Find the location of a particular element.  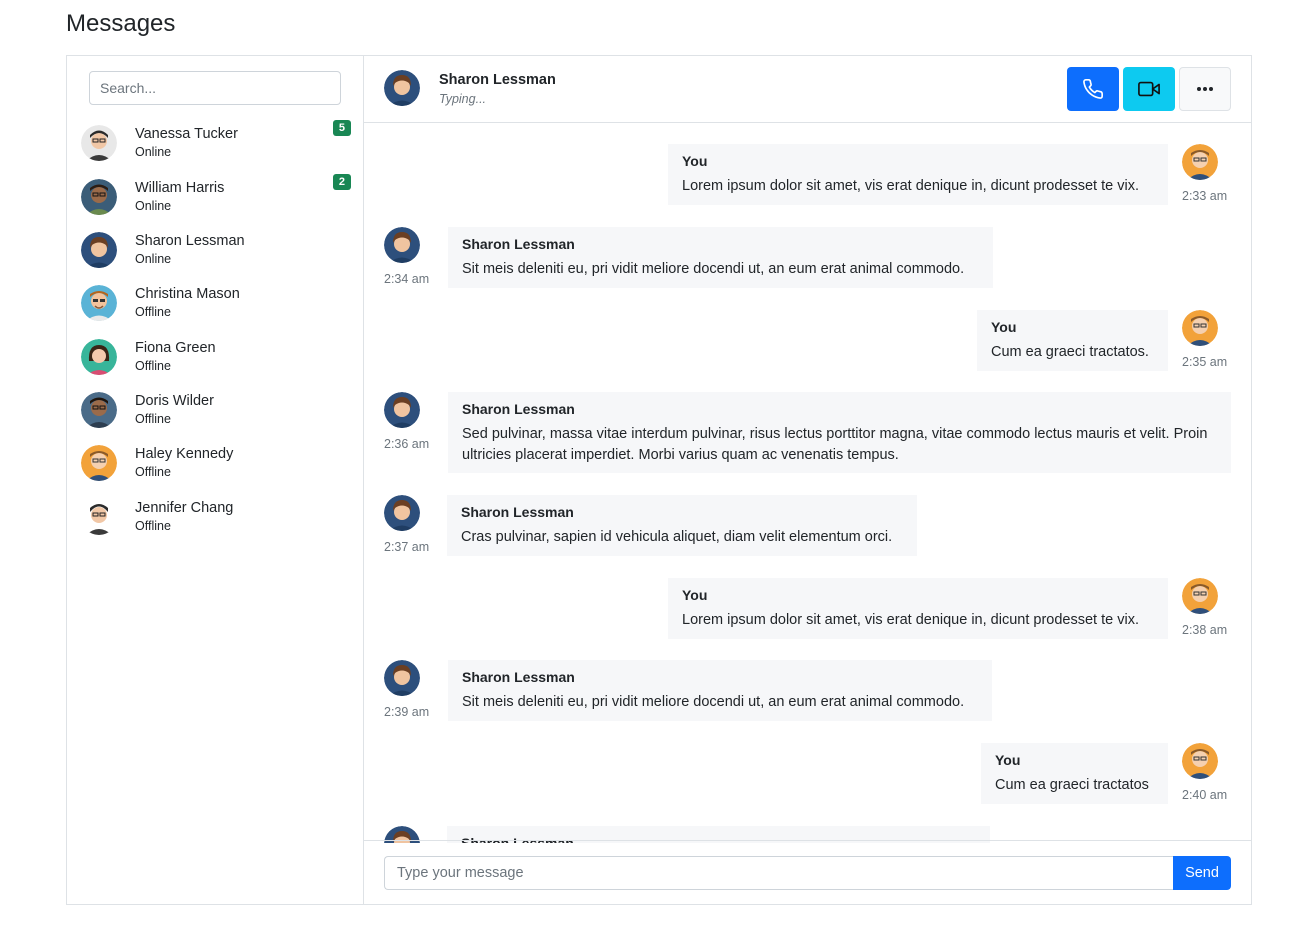

more-horizontal-icon is located at coordinates (1205, 89).